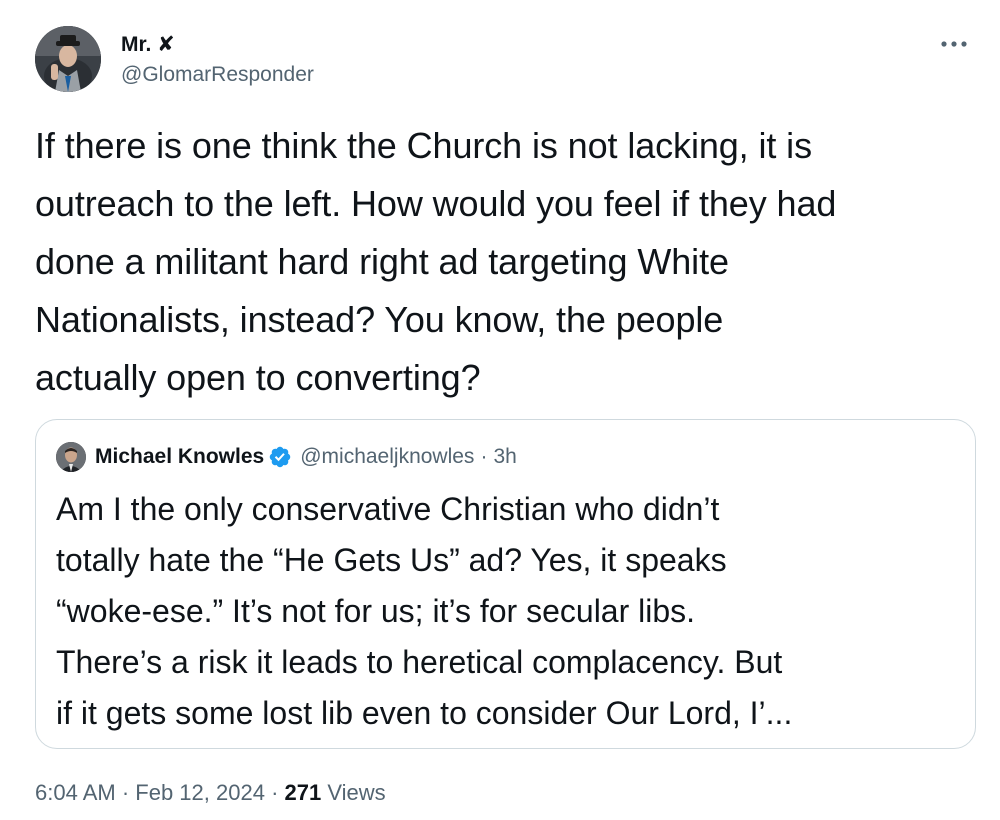  I want to click on author-avatar, so click(68, 59).